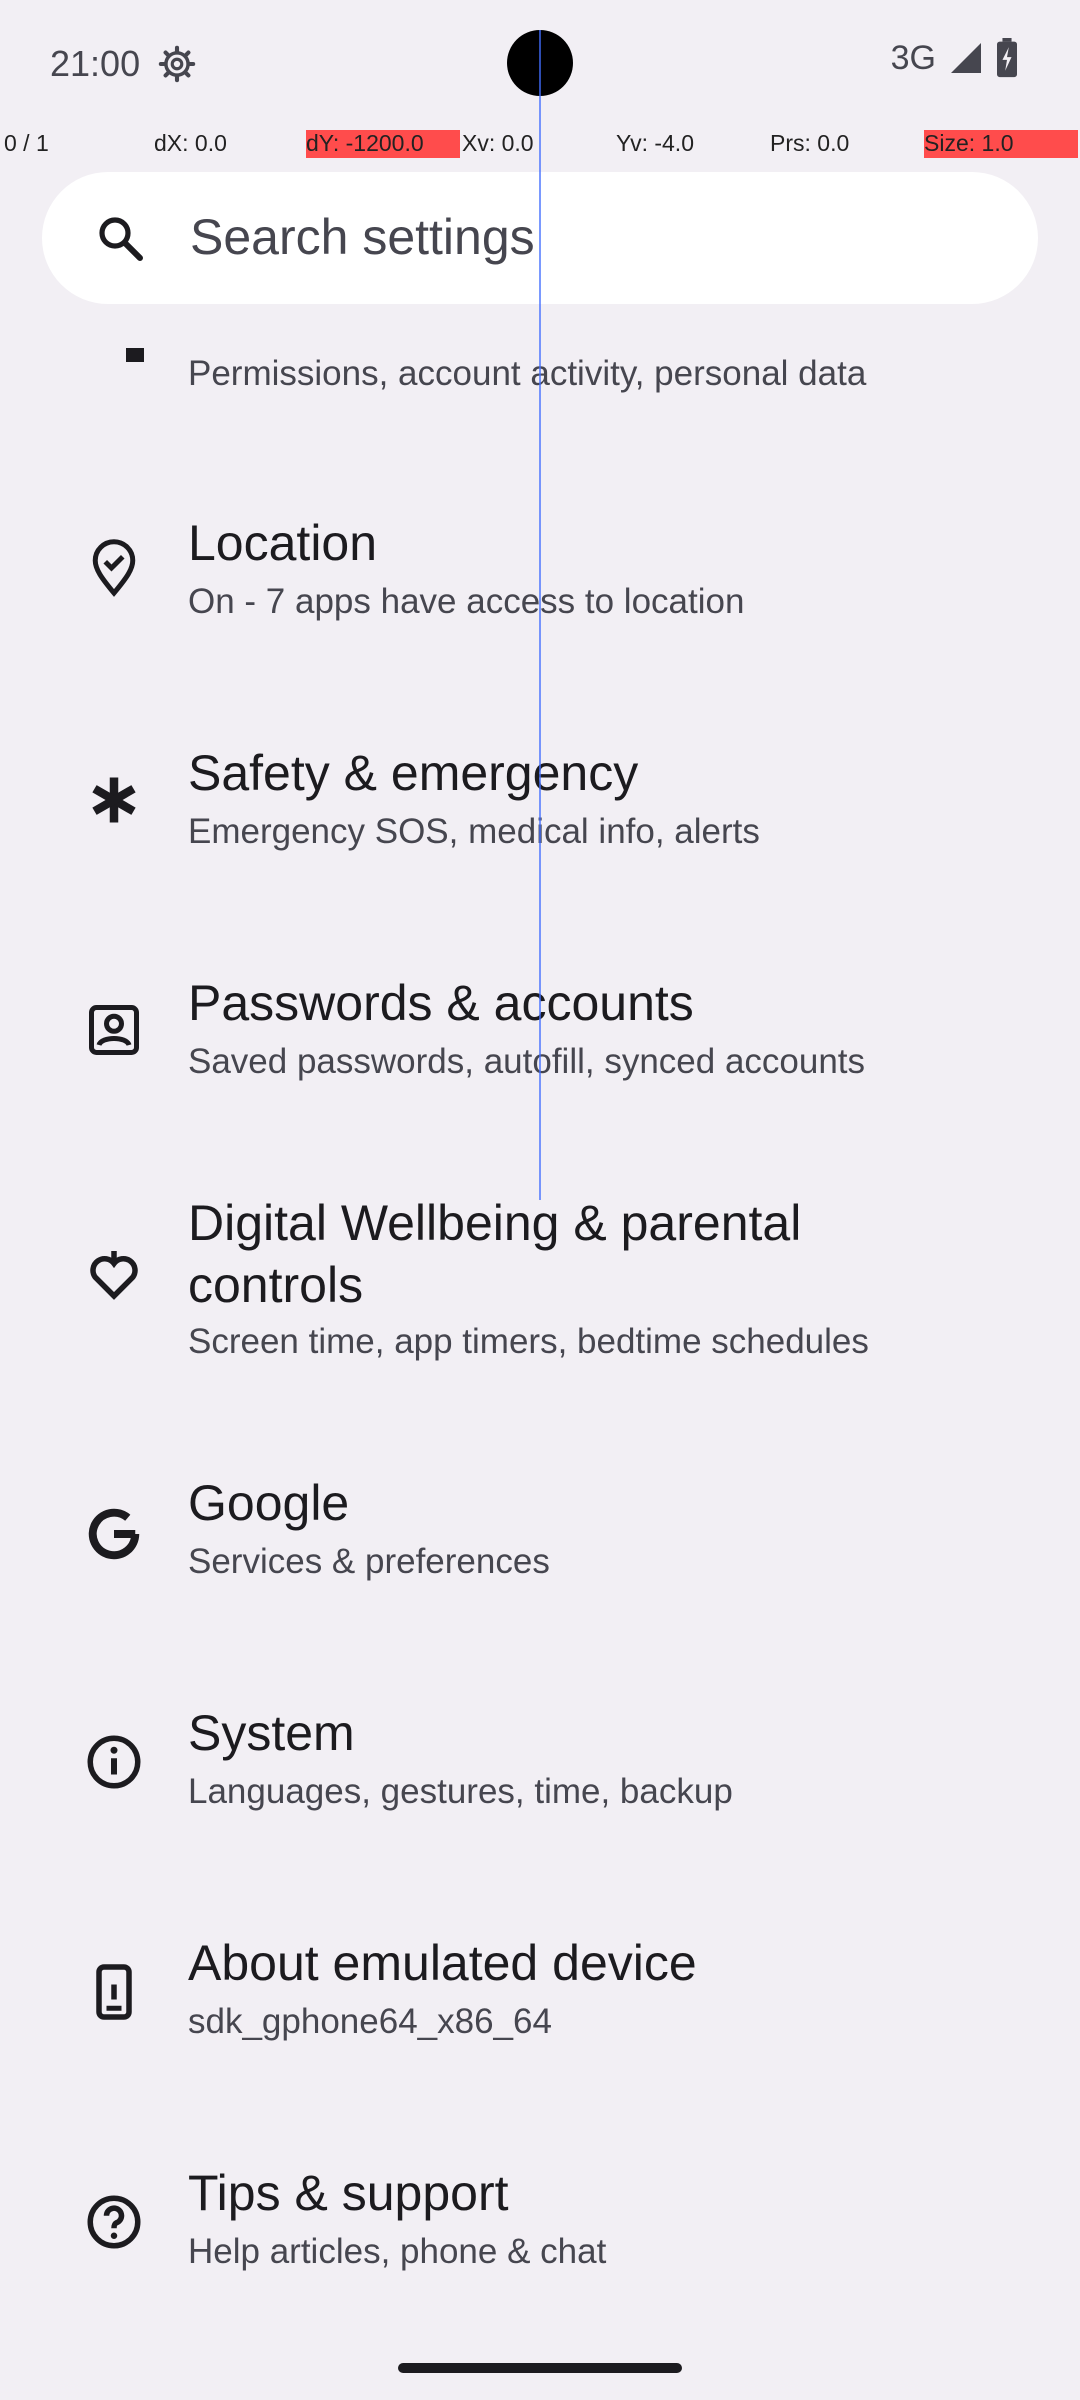 This screenshot has height=2400, width=1080. Describe the element at coordinates (362, 237) in the screenshot. I see `search-input: Search settings` at that location.